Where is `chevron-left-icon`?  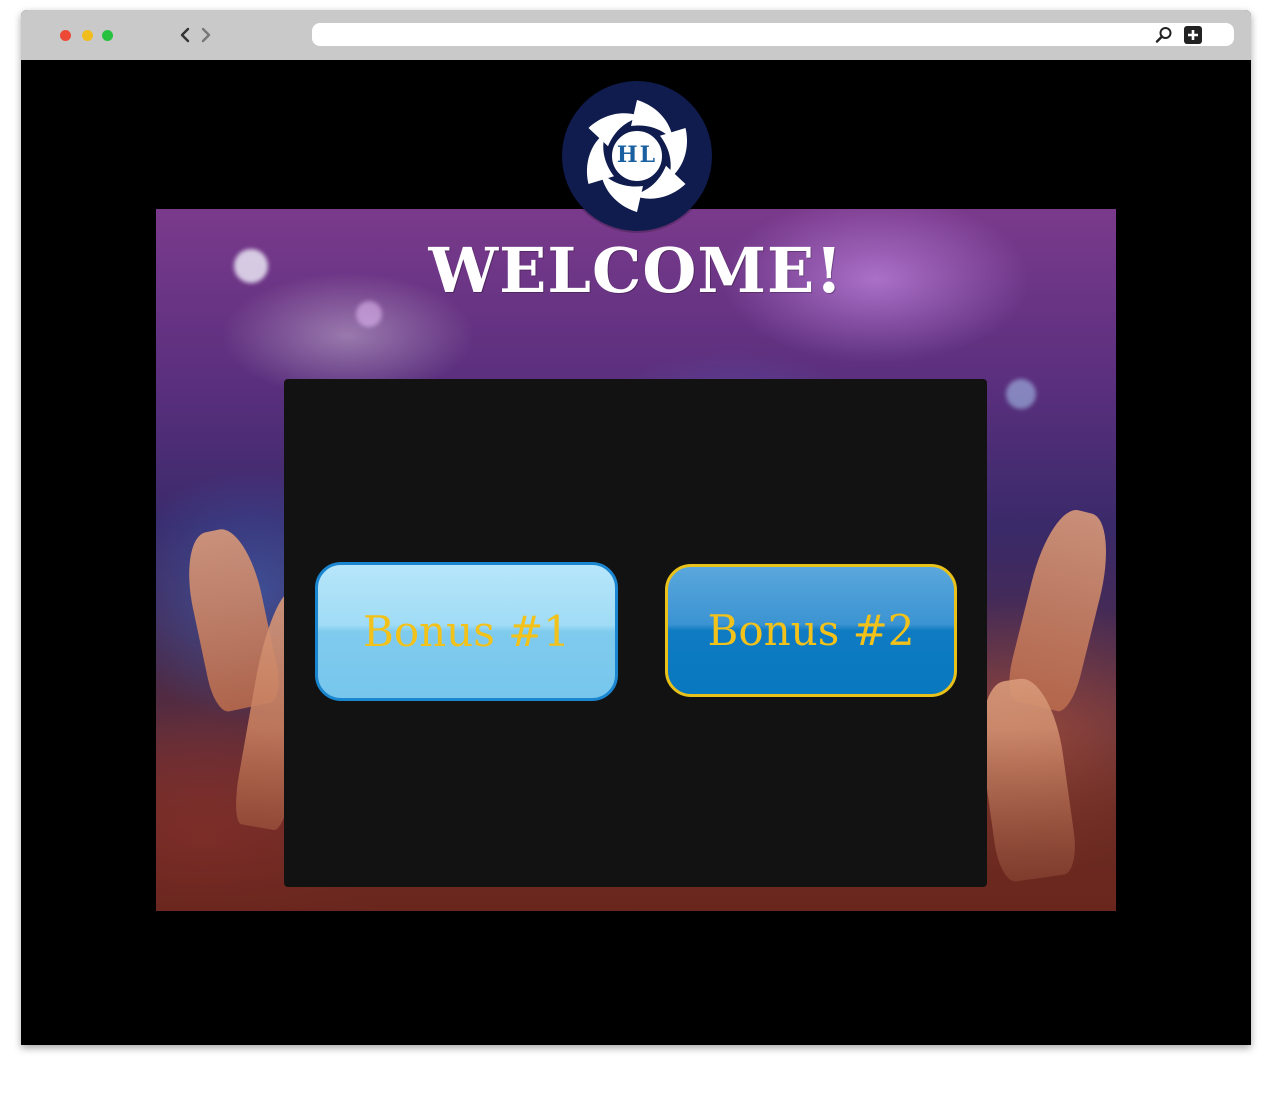 chevron-left-icon is located at coordinates (185, 35).